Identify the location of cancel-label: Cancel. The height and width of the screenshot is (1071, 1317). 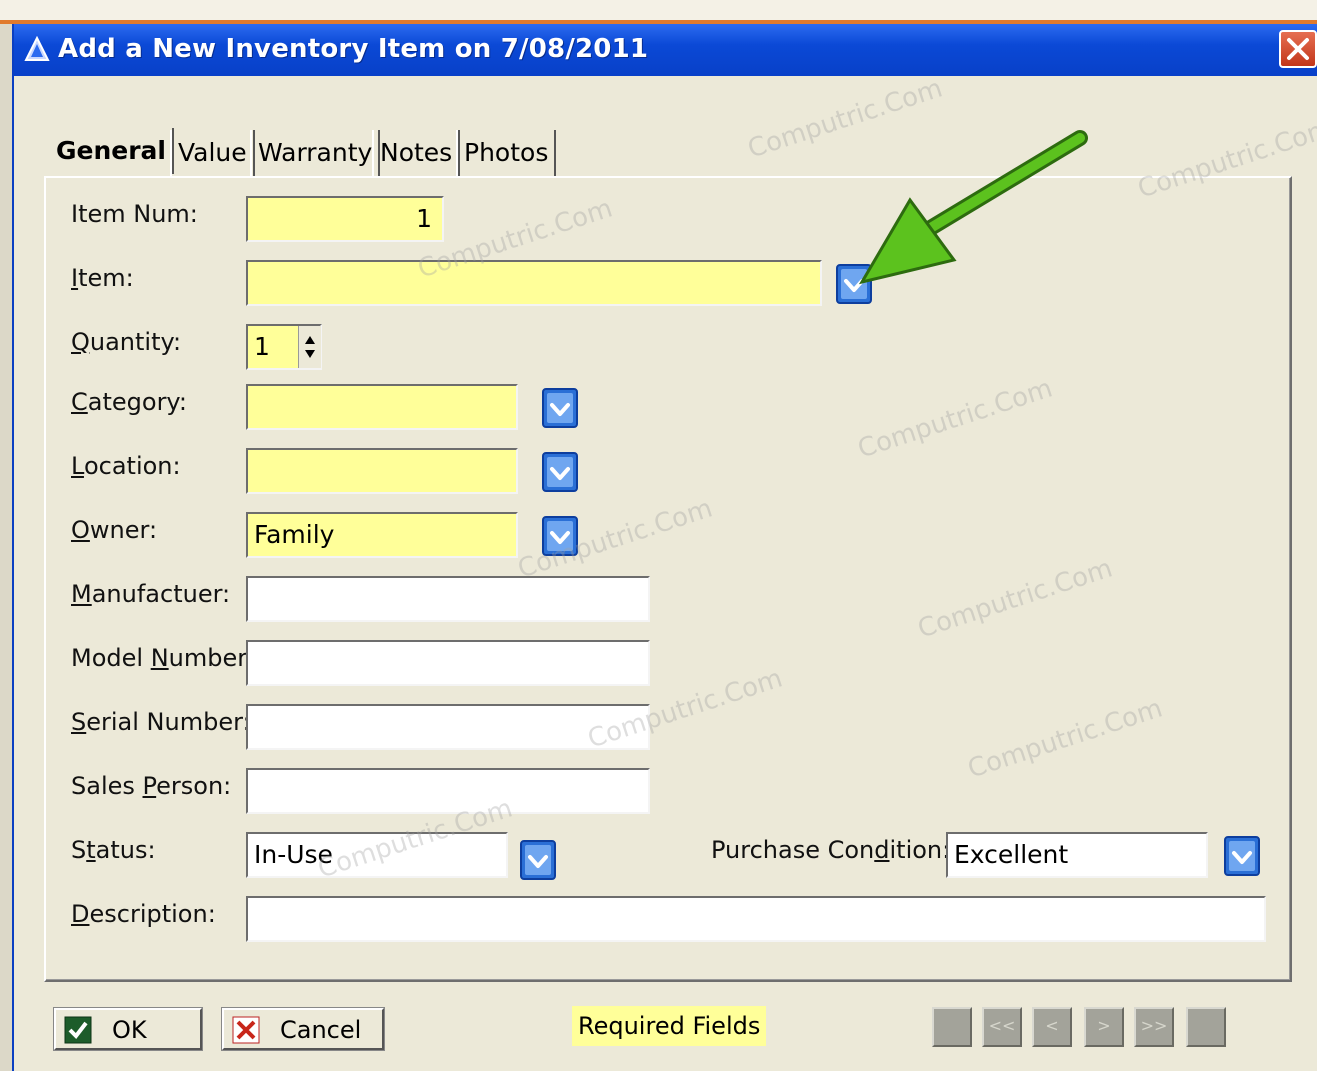
(321, 1030).